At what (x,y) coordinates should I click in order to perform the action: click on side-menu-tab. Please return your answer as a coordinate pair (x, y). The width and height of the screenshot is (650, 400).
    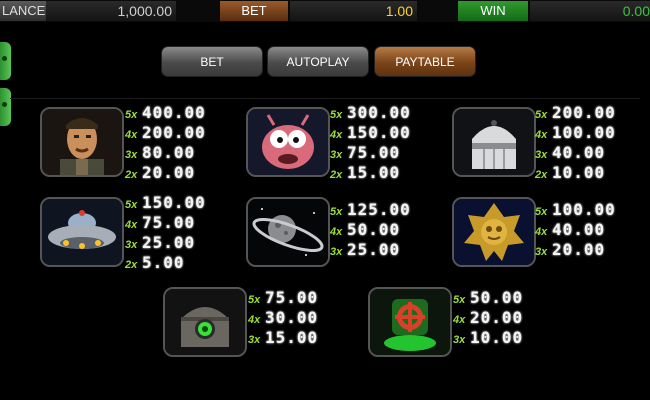
    Looking at the image, I should click on (5, 61).